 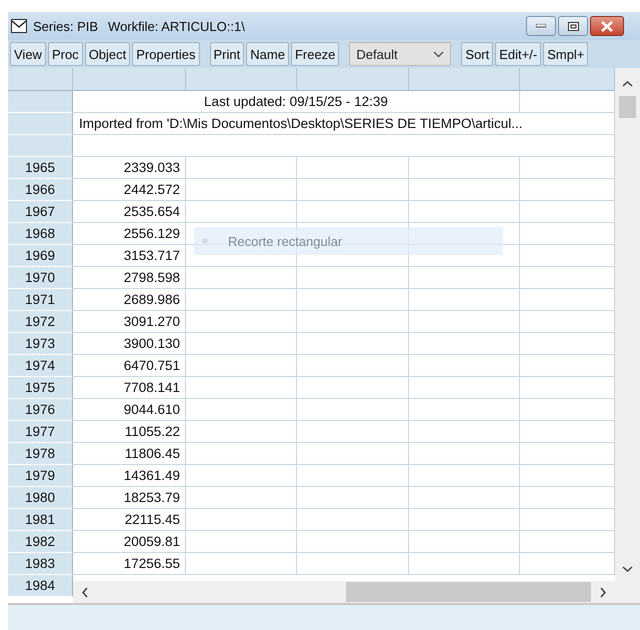 What do you see at coordinates (129, 190) in the screenshot?
I see `table-cell: 2442.572` at bounding box center [129, 190].